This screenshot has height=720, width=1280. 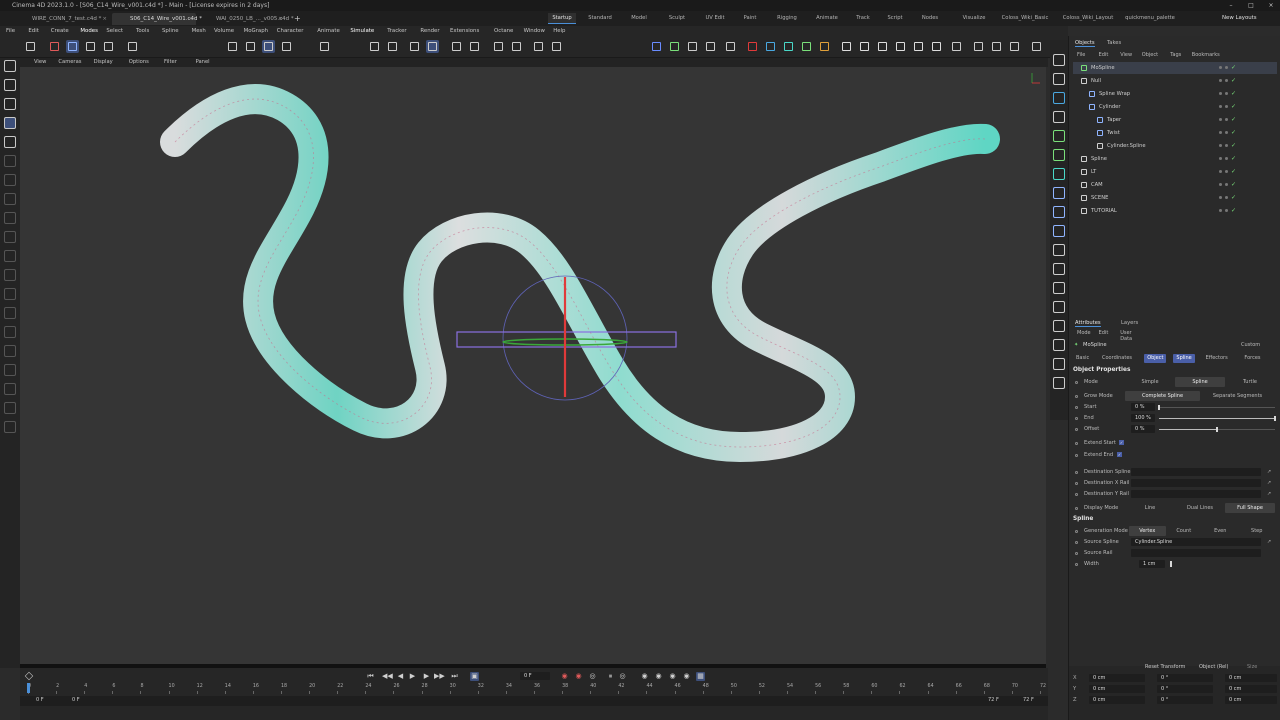 What do you see at coordinates (918, 46) in the screenshot?
I see `sky-button` at bounding box center [918, 46].